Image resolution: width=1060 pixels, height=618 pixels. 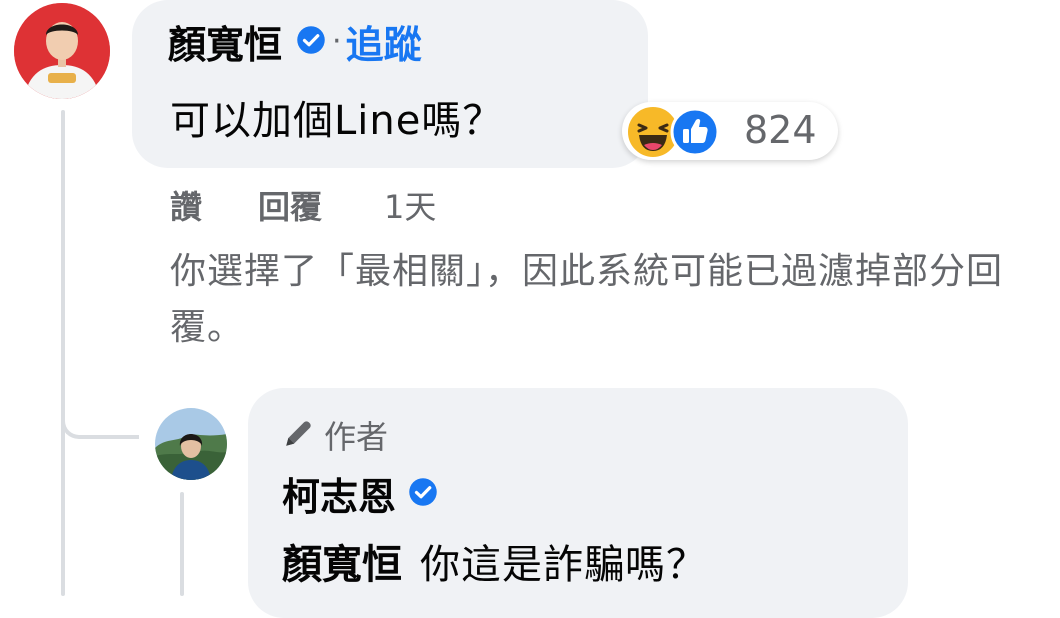 What do you see at coordinates (337, 121) in the screenshot?
I see `comment-text: 可以加個Line嗎？` at bounding box center [337, 121].